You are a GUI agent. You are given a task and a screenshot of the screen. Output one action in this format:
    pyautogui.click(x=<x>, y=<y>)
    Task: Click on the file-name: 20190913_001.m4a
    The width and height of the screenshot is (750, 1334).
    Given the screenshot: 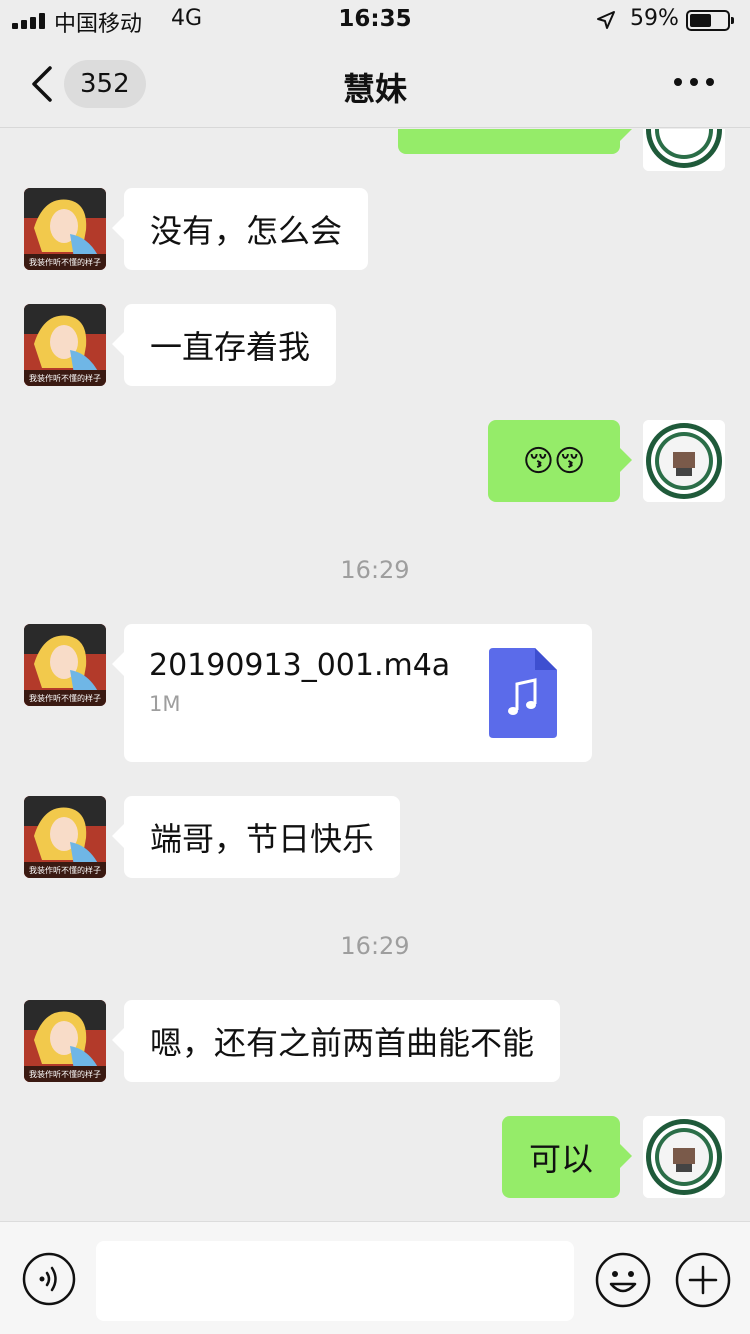 What is the action you would take?
    pyautogui.click(x=300, y=665)
    